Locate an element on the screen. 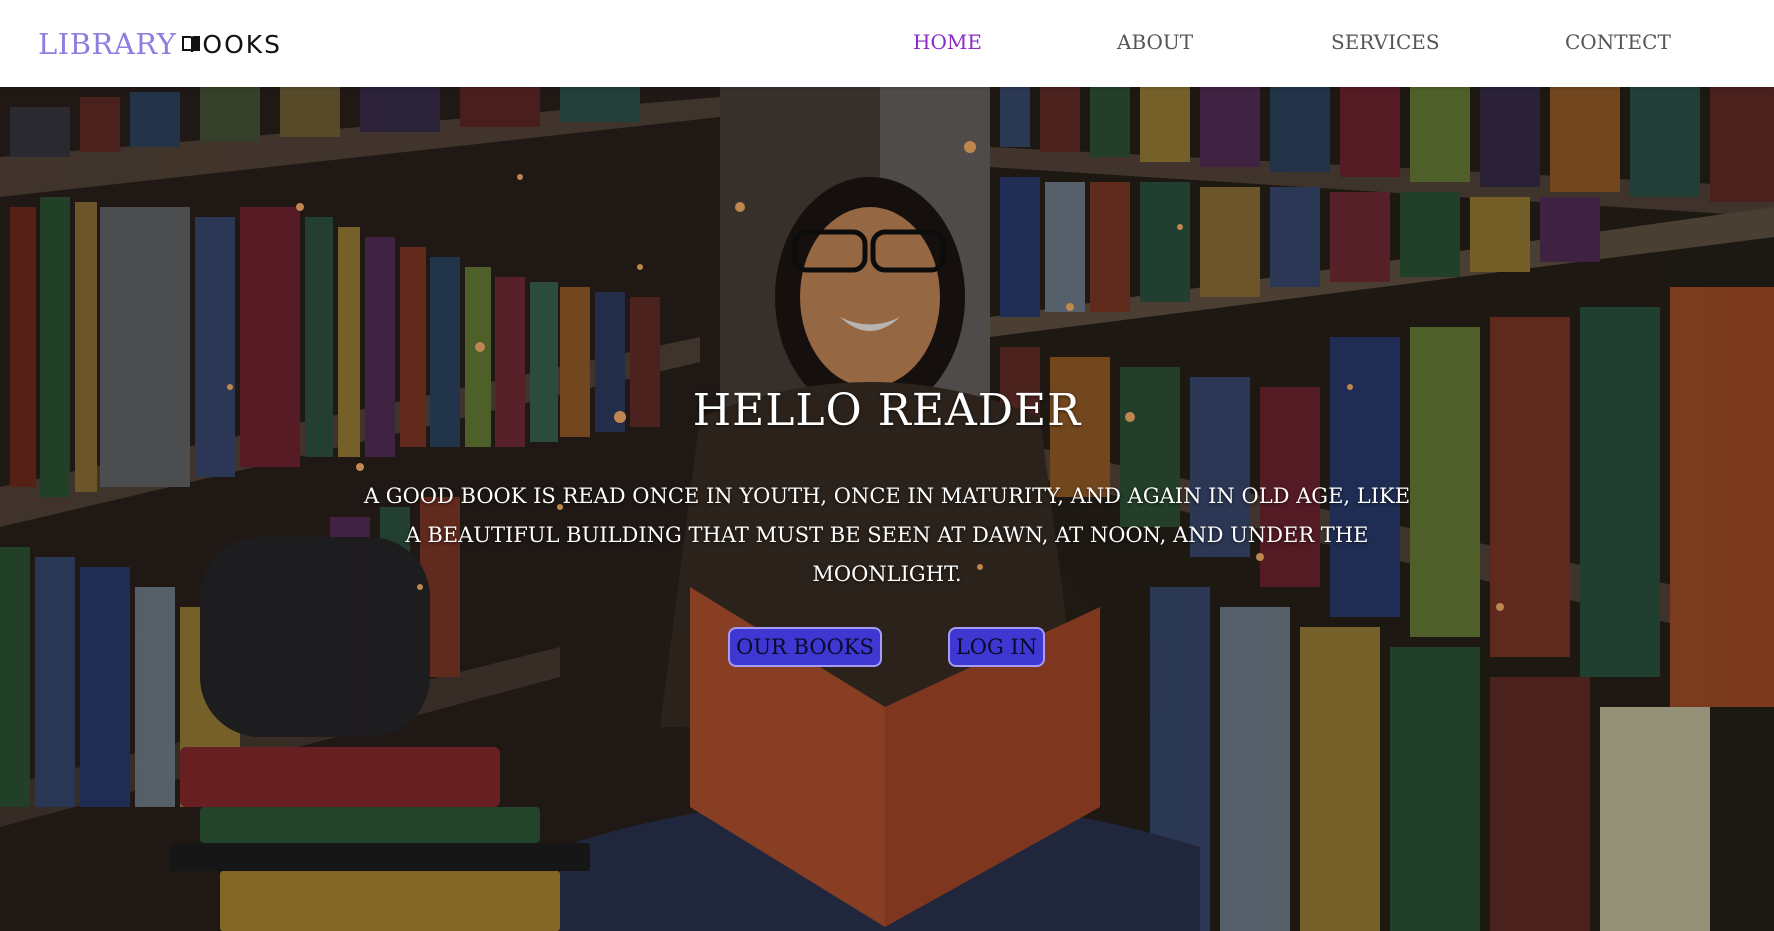 This screenshot has width=1774, height=931. main-menu: HOME ABOUT SERVICES CONTECT is located at coordinates (887, 43).